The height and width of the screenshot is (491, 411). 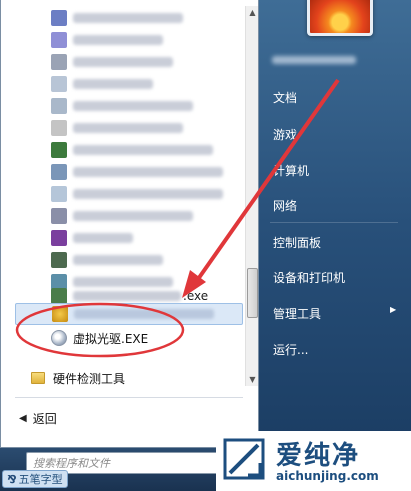 I want to click on menu-computer: 计算机, so click(x=291, y=170).